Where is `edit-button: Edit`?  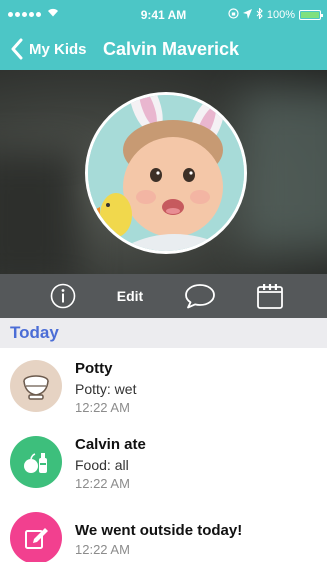 edit-button: Edit is located at coordinates (130, 296).